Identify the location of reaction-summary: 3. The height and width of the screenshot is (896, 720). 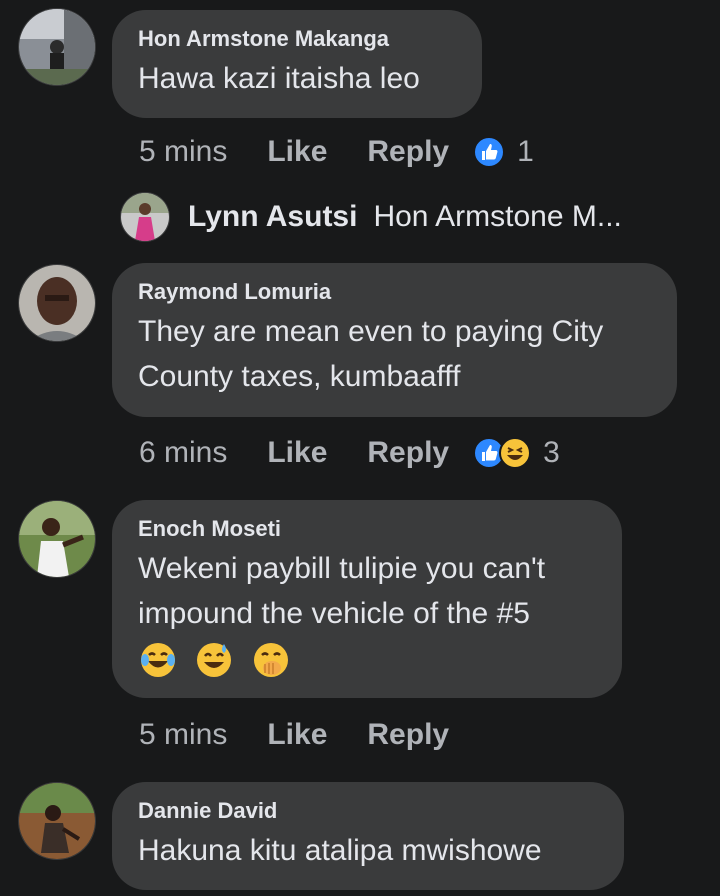
(516, 453).